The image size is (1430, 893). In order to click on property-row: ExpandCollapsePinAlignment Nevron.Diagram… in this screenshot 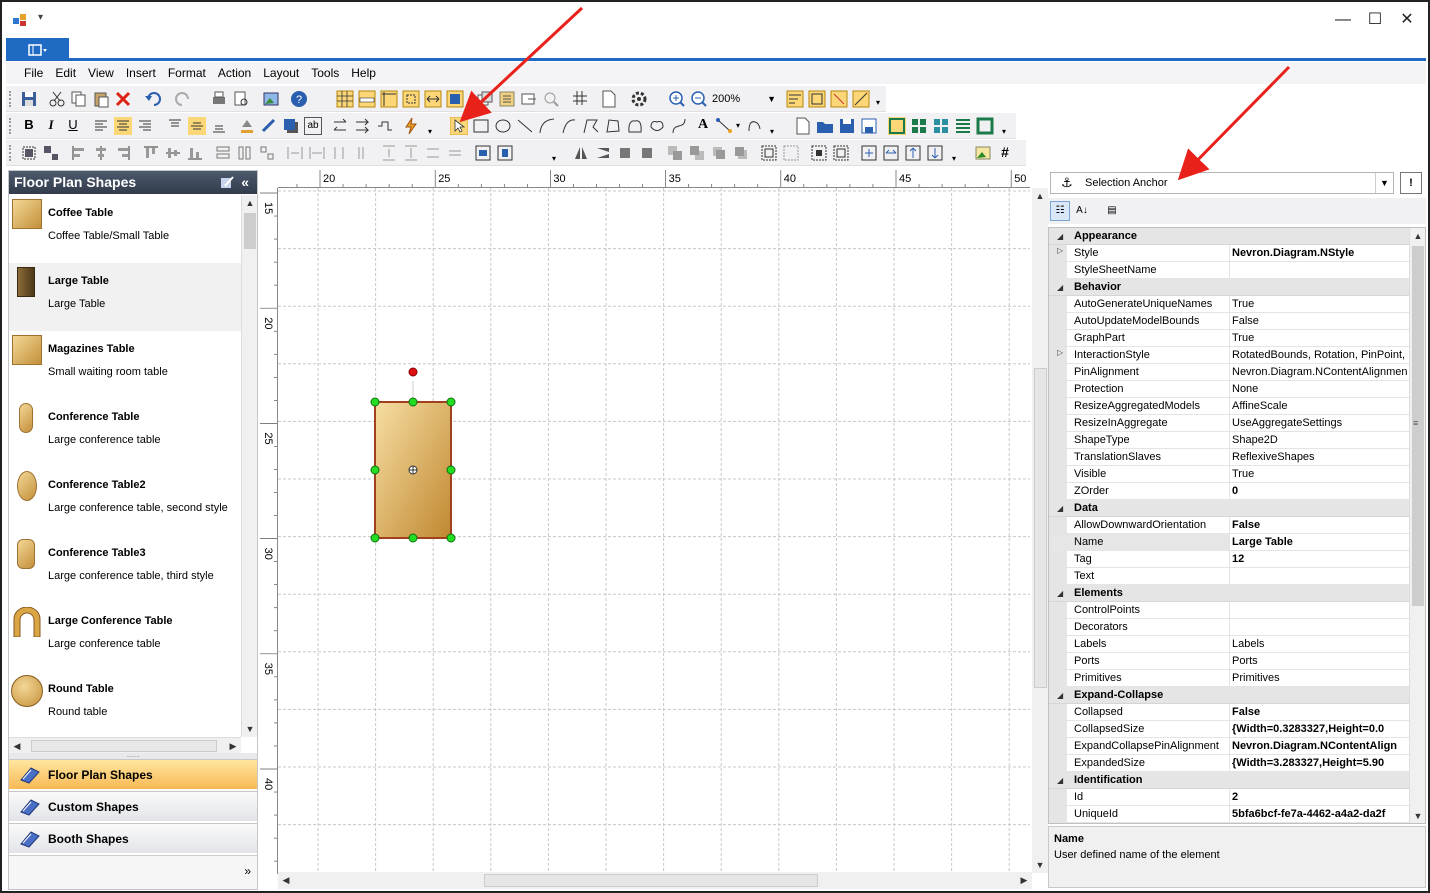, I will do `click(1229, 746)`.